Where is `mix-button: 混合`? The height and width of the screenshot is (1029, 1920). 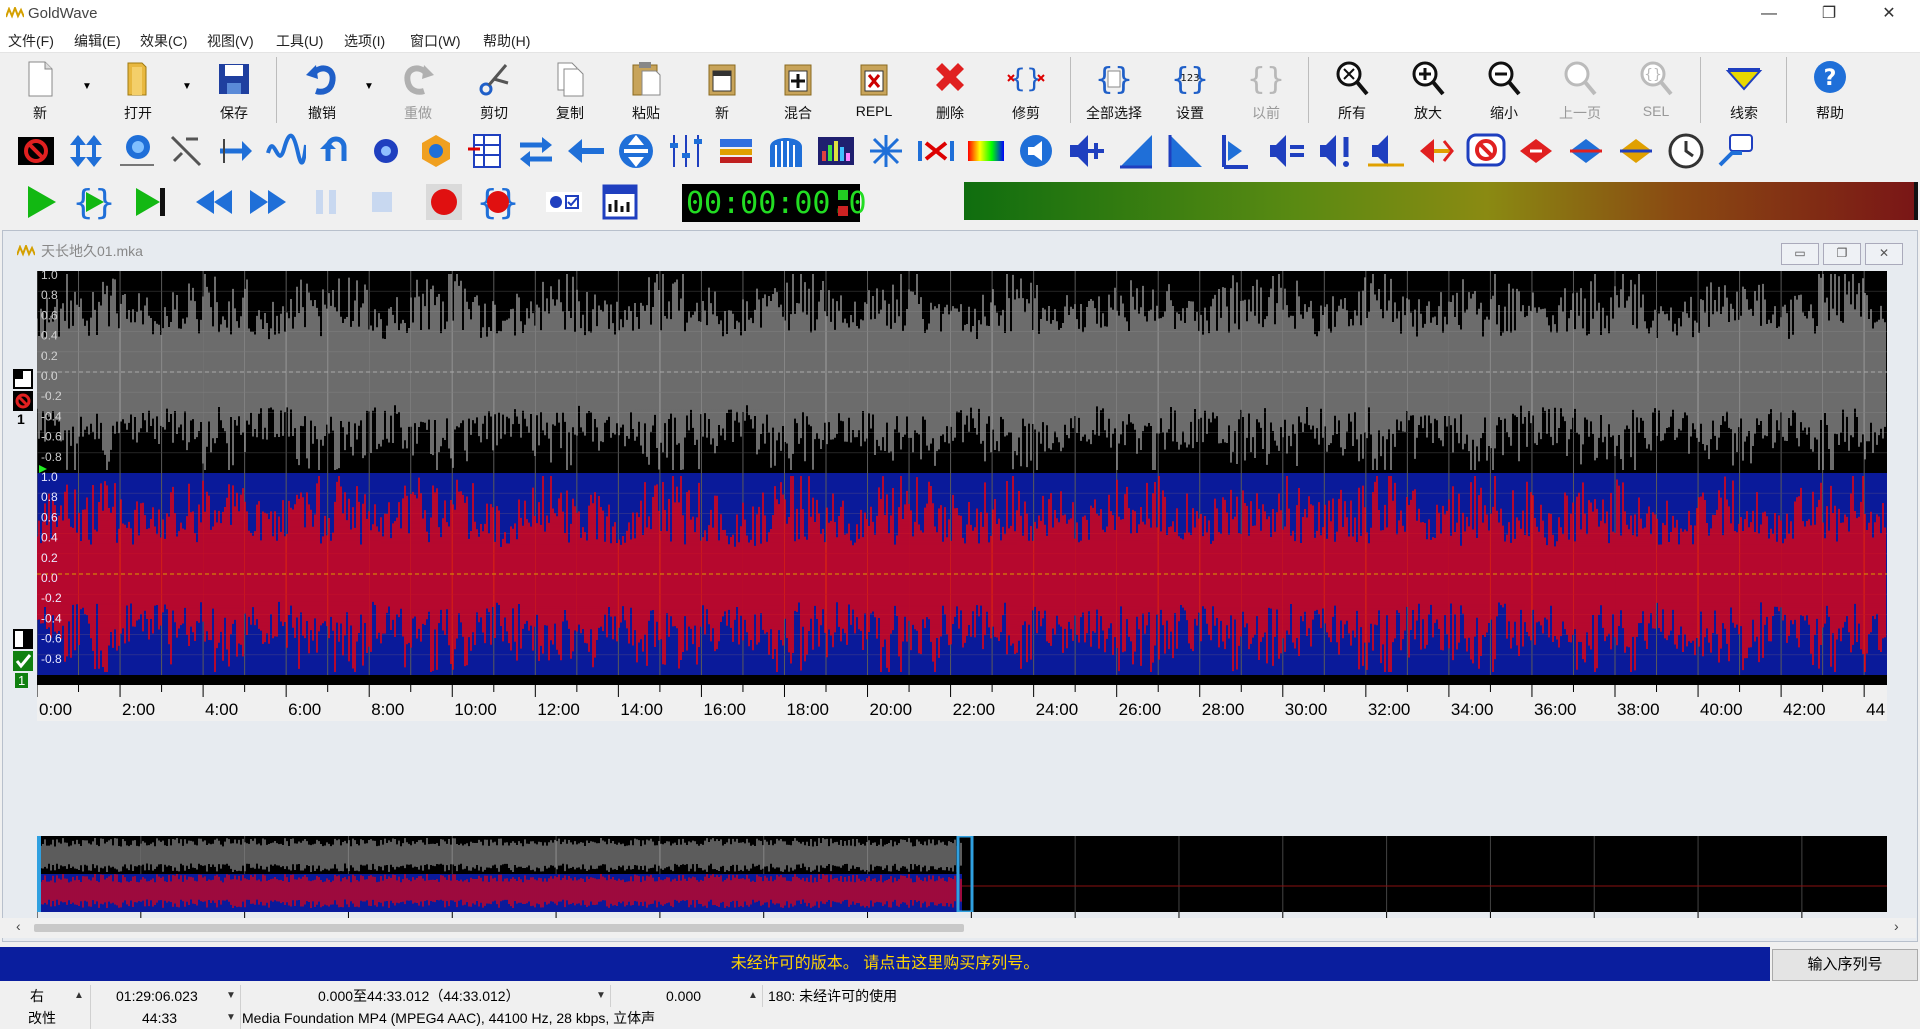
mix-button: 混合 is located at coordinates (798, 90).